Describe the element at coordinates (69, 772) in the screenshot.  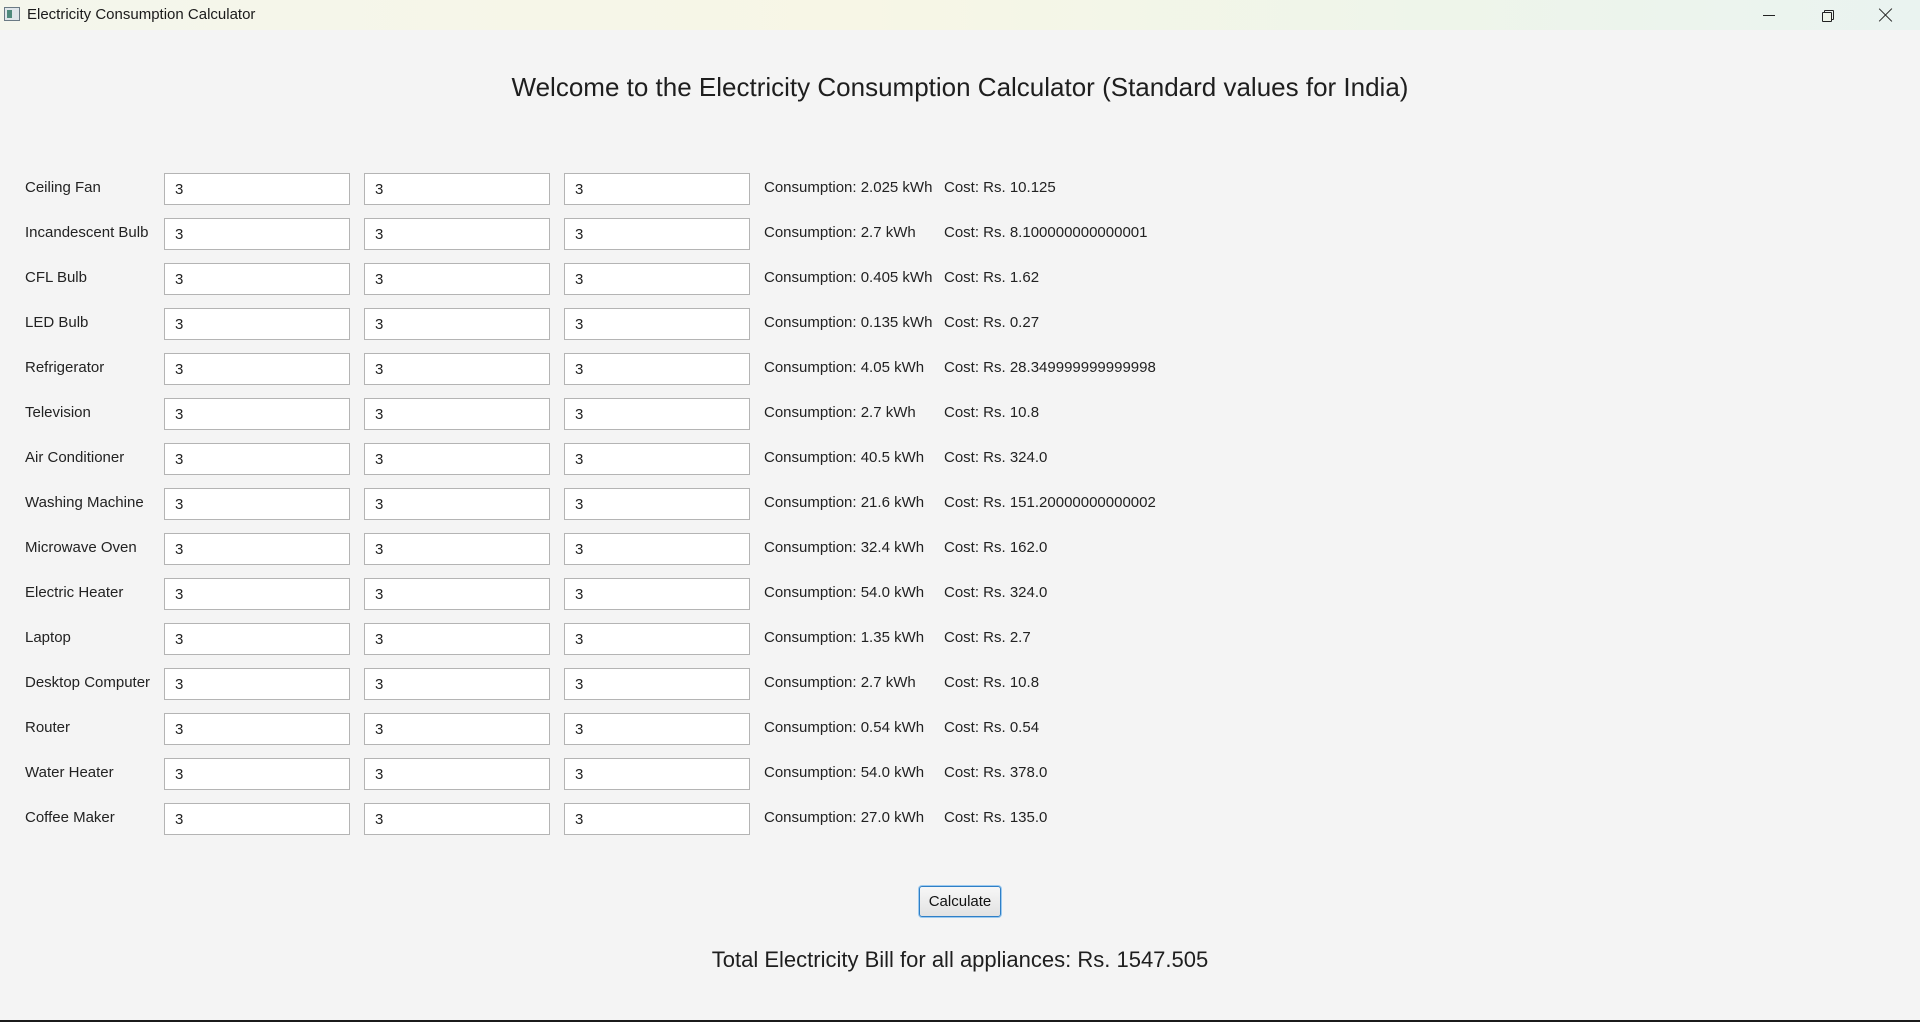
I see `appliance-name: Water Heater` at that location.